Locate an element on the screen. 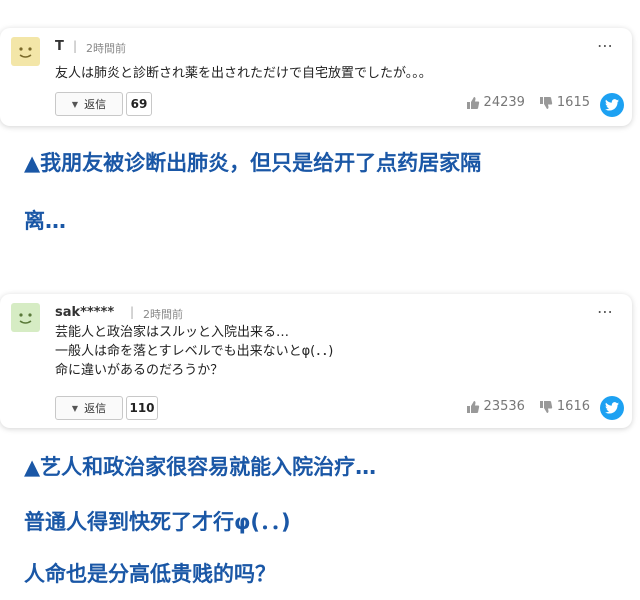  dislike-count: 1615 is located at coordinates (573, 102).